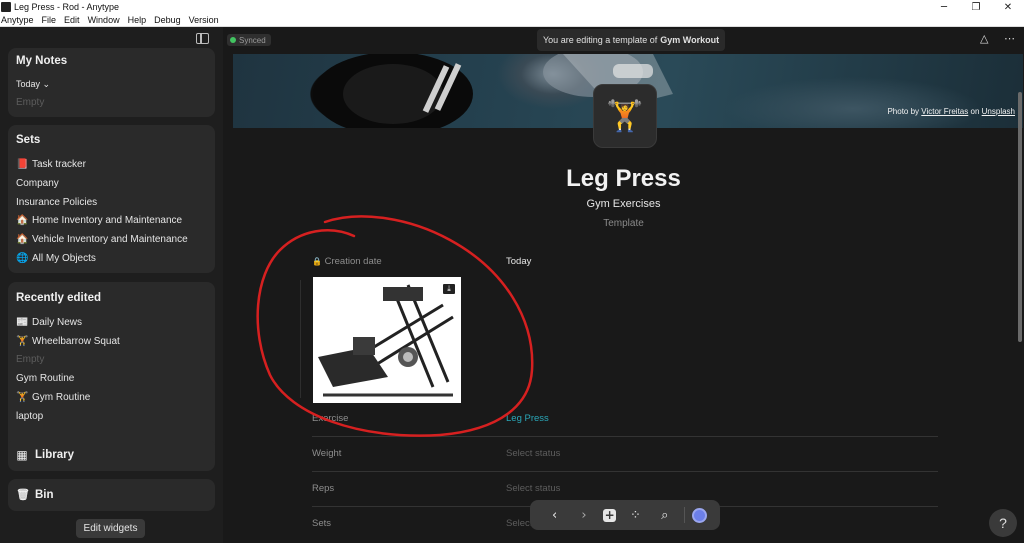 This screenshot has width=1024, height=543. Describe the element at coordinates (167, 20) in the screenshot. I see `menu-debug: Debug` at that location.